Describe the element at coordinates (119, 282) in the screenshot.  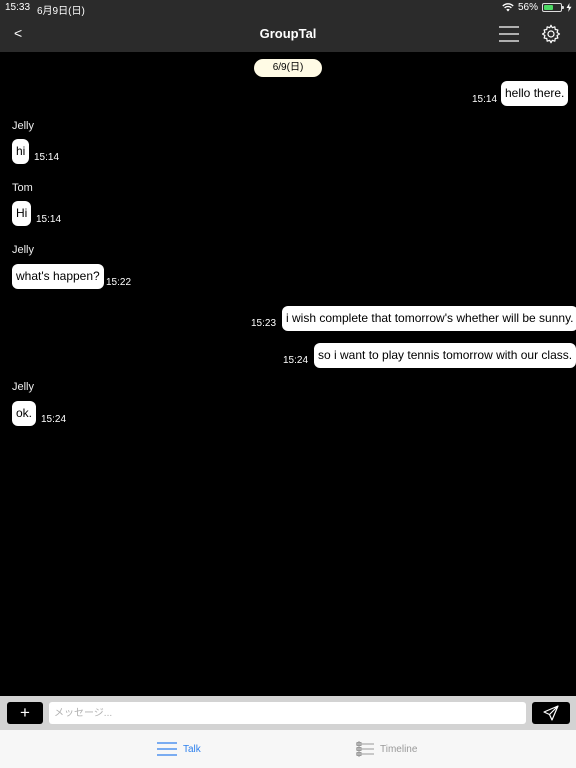
I see `message-time: 15:22` at that location.